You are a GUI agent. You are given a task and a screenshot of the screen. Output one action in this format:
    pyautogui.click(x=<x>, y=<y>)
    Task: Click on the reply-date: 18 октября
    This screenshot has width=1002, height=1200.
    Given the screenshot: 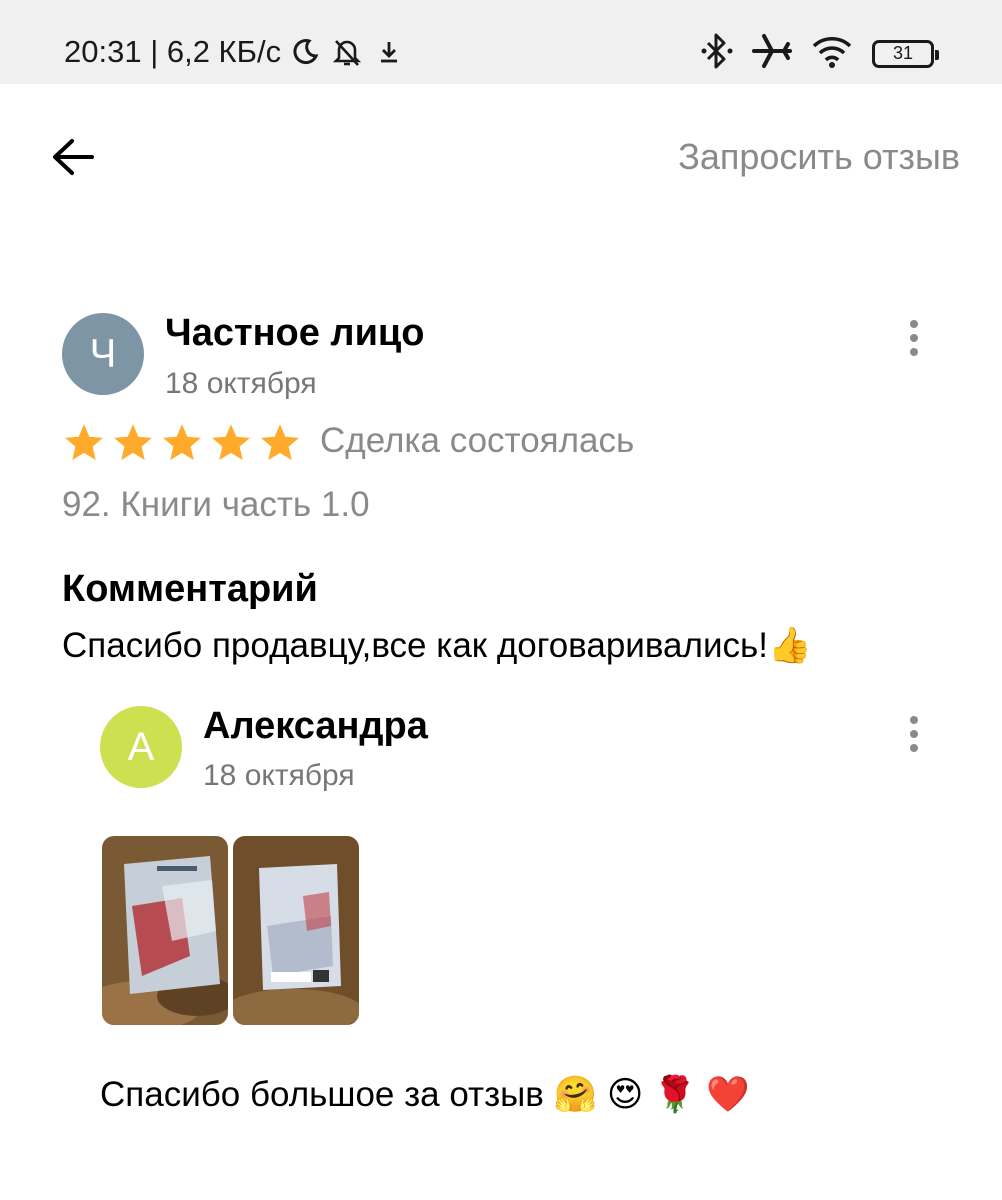 What is the action you would take?
    pyautogui.click(x=279, y=775)
    